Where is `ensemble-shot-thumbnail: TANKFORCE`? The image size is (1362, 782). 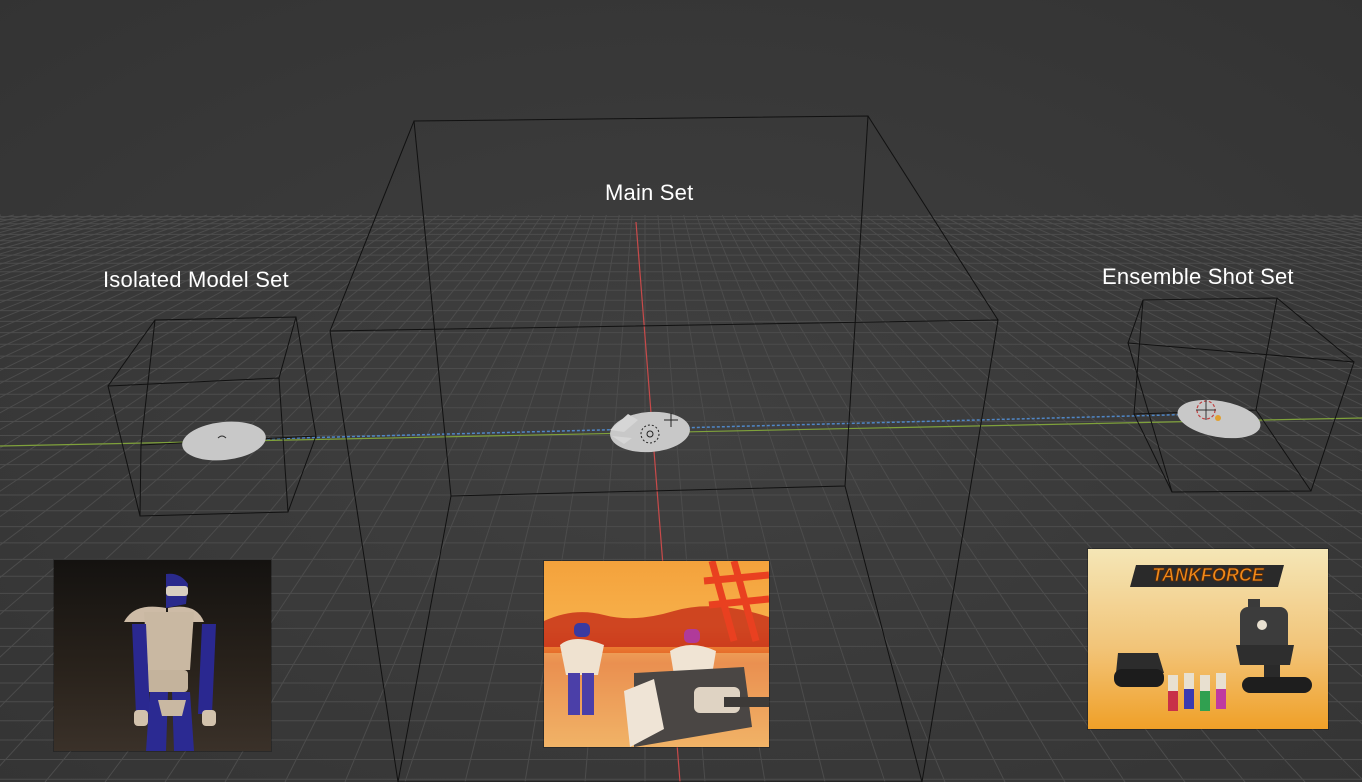
ensemble-shot-thumbnail: TANKFORCE is located at coordinates (1208, 639).